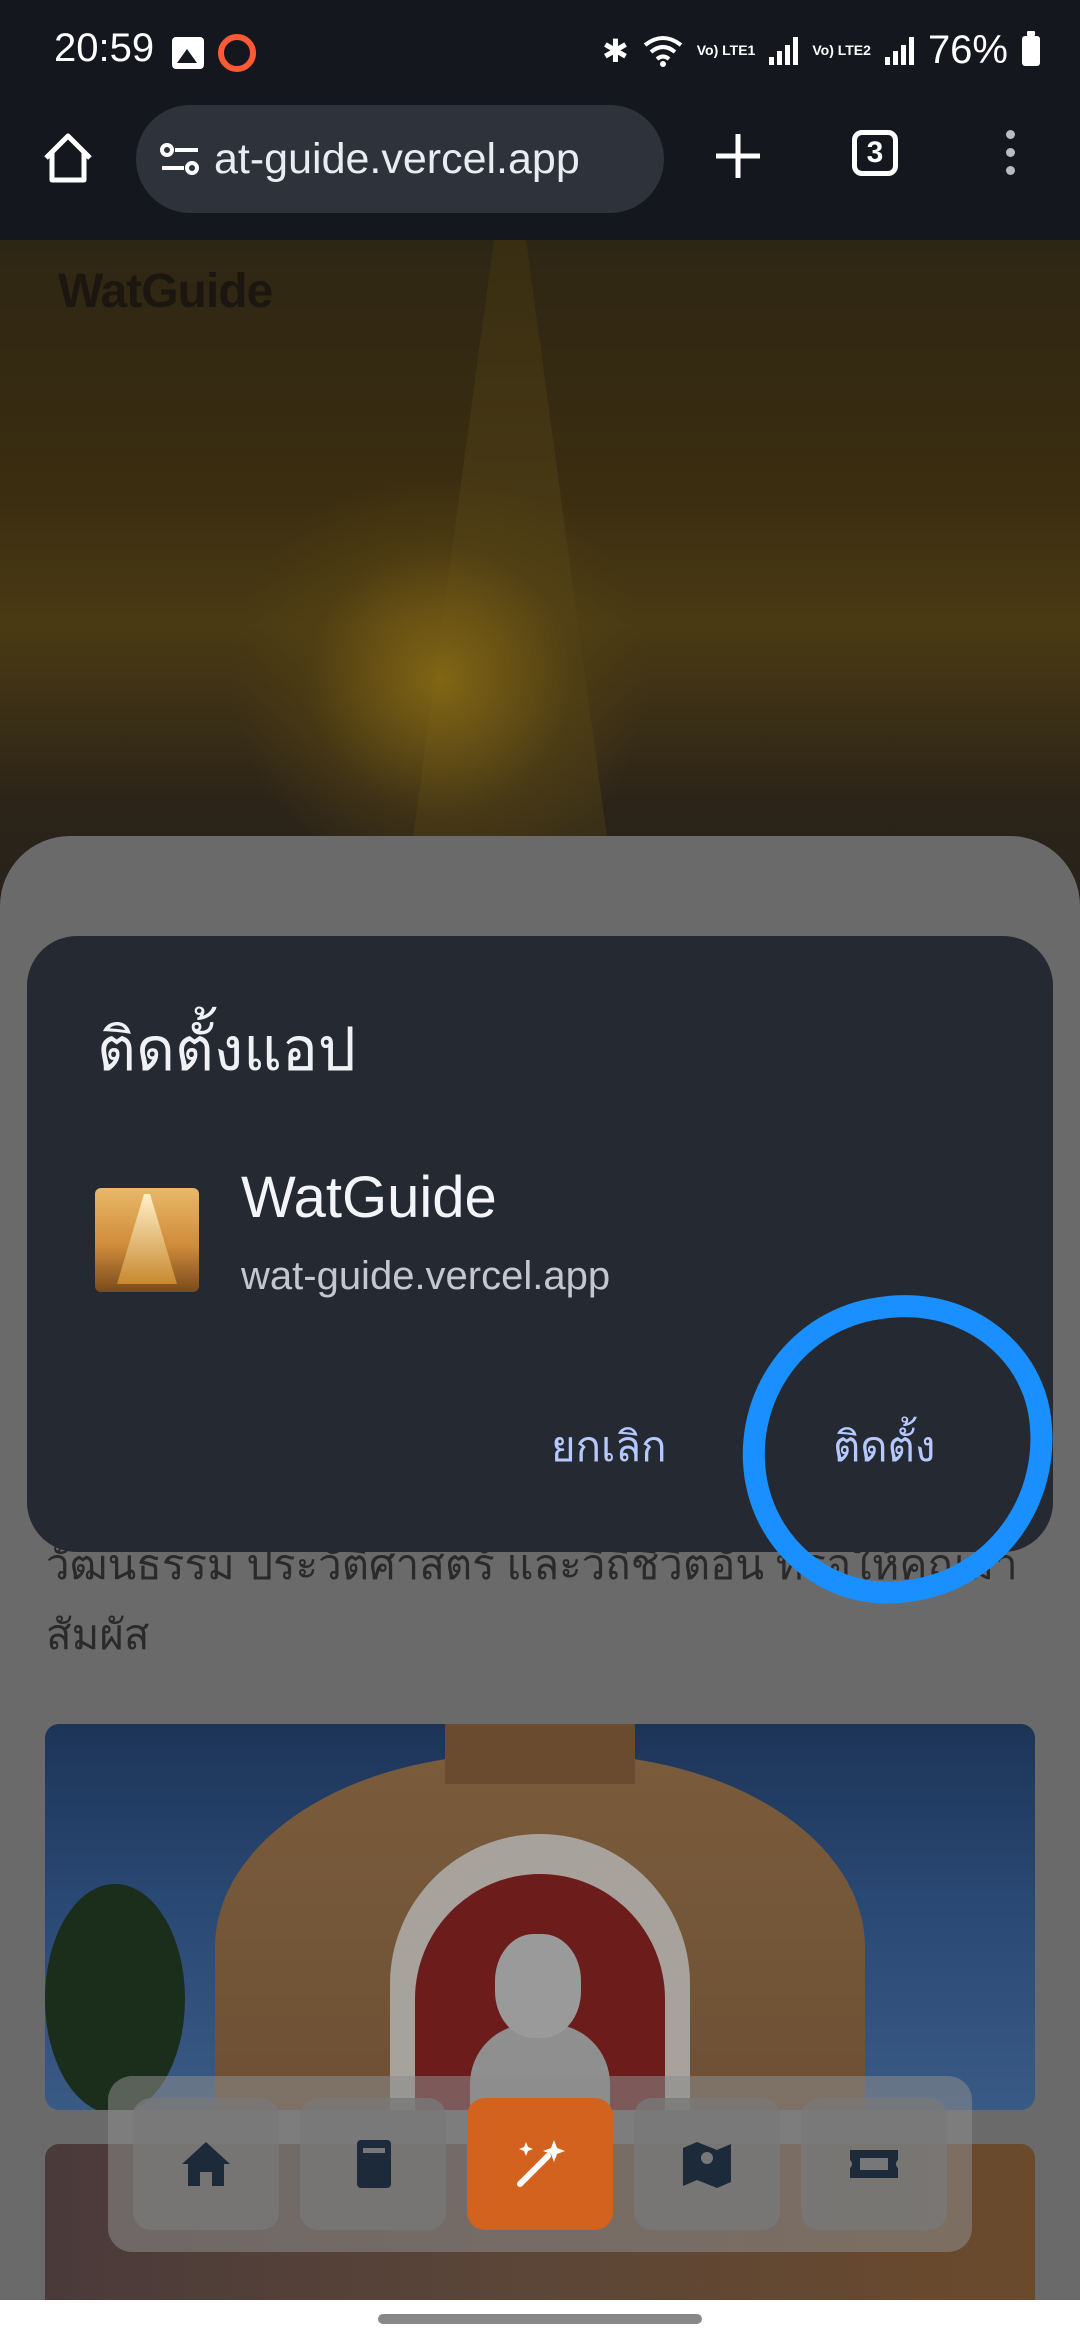 This screenshot has width=1080, height=2340. I want to click on overflow-menu-icon, so click(1010, 156).